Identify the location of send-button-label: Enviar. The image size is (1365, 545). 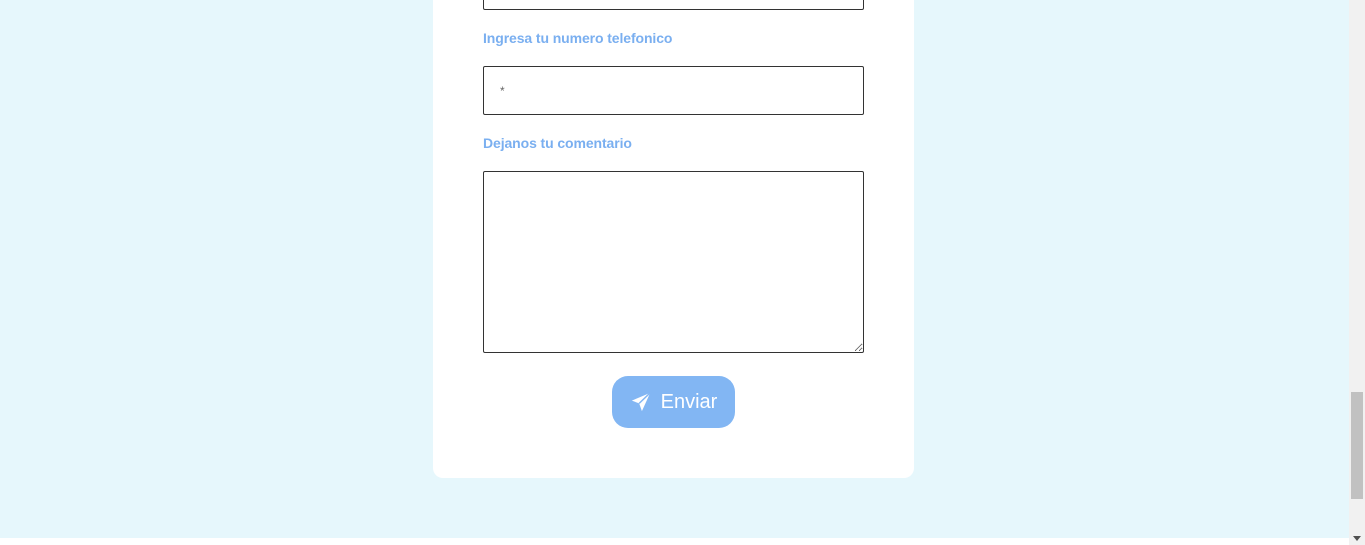
(689, 401).